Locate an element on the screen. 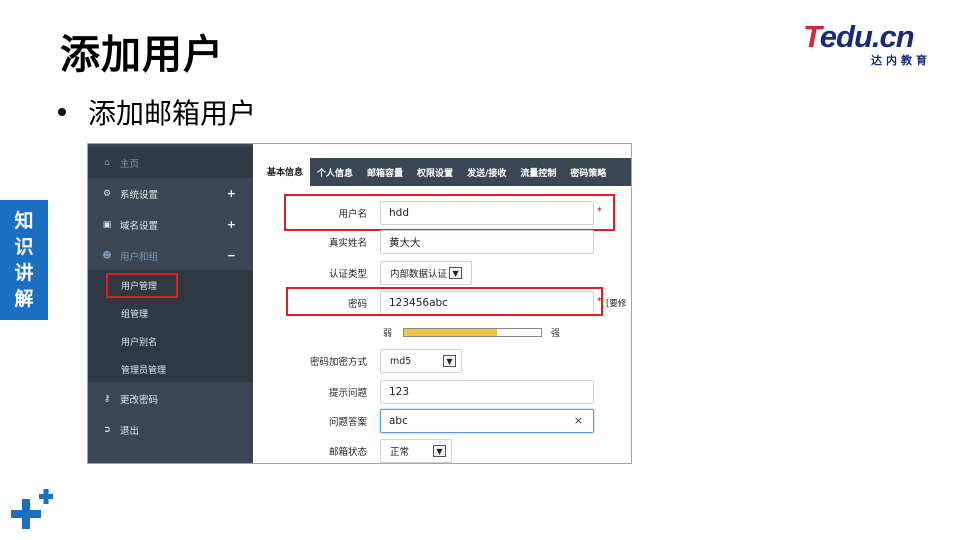 The height and width of the screenshot is (540, 960). side-tab-char: 识 is located at coordinates (24, 247).